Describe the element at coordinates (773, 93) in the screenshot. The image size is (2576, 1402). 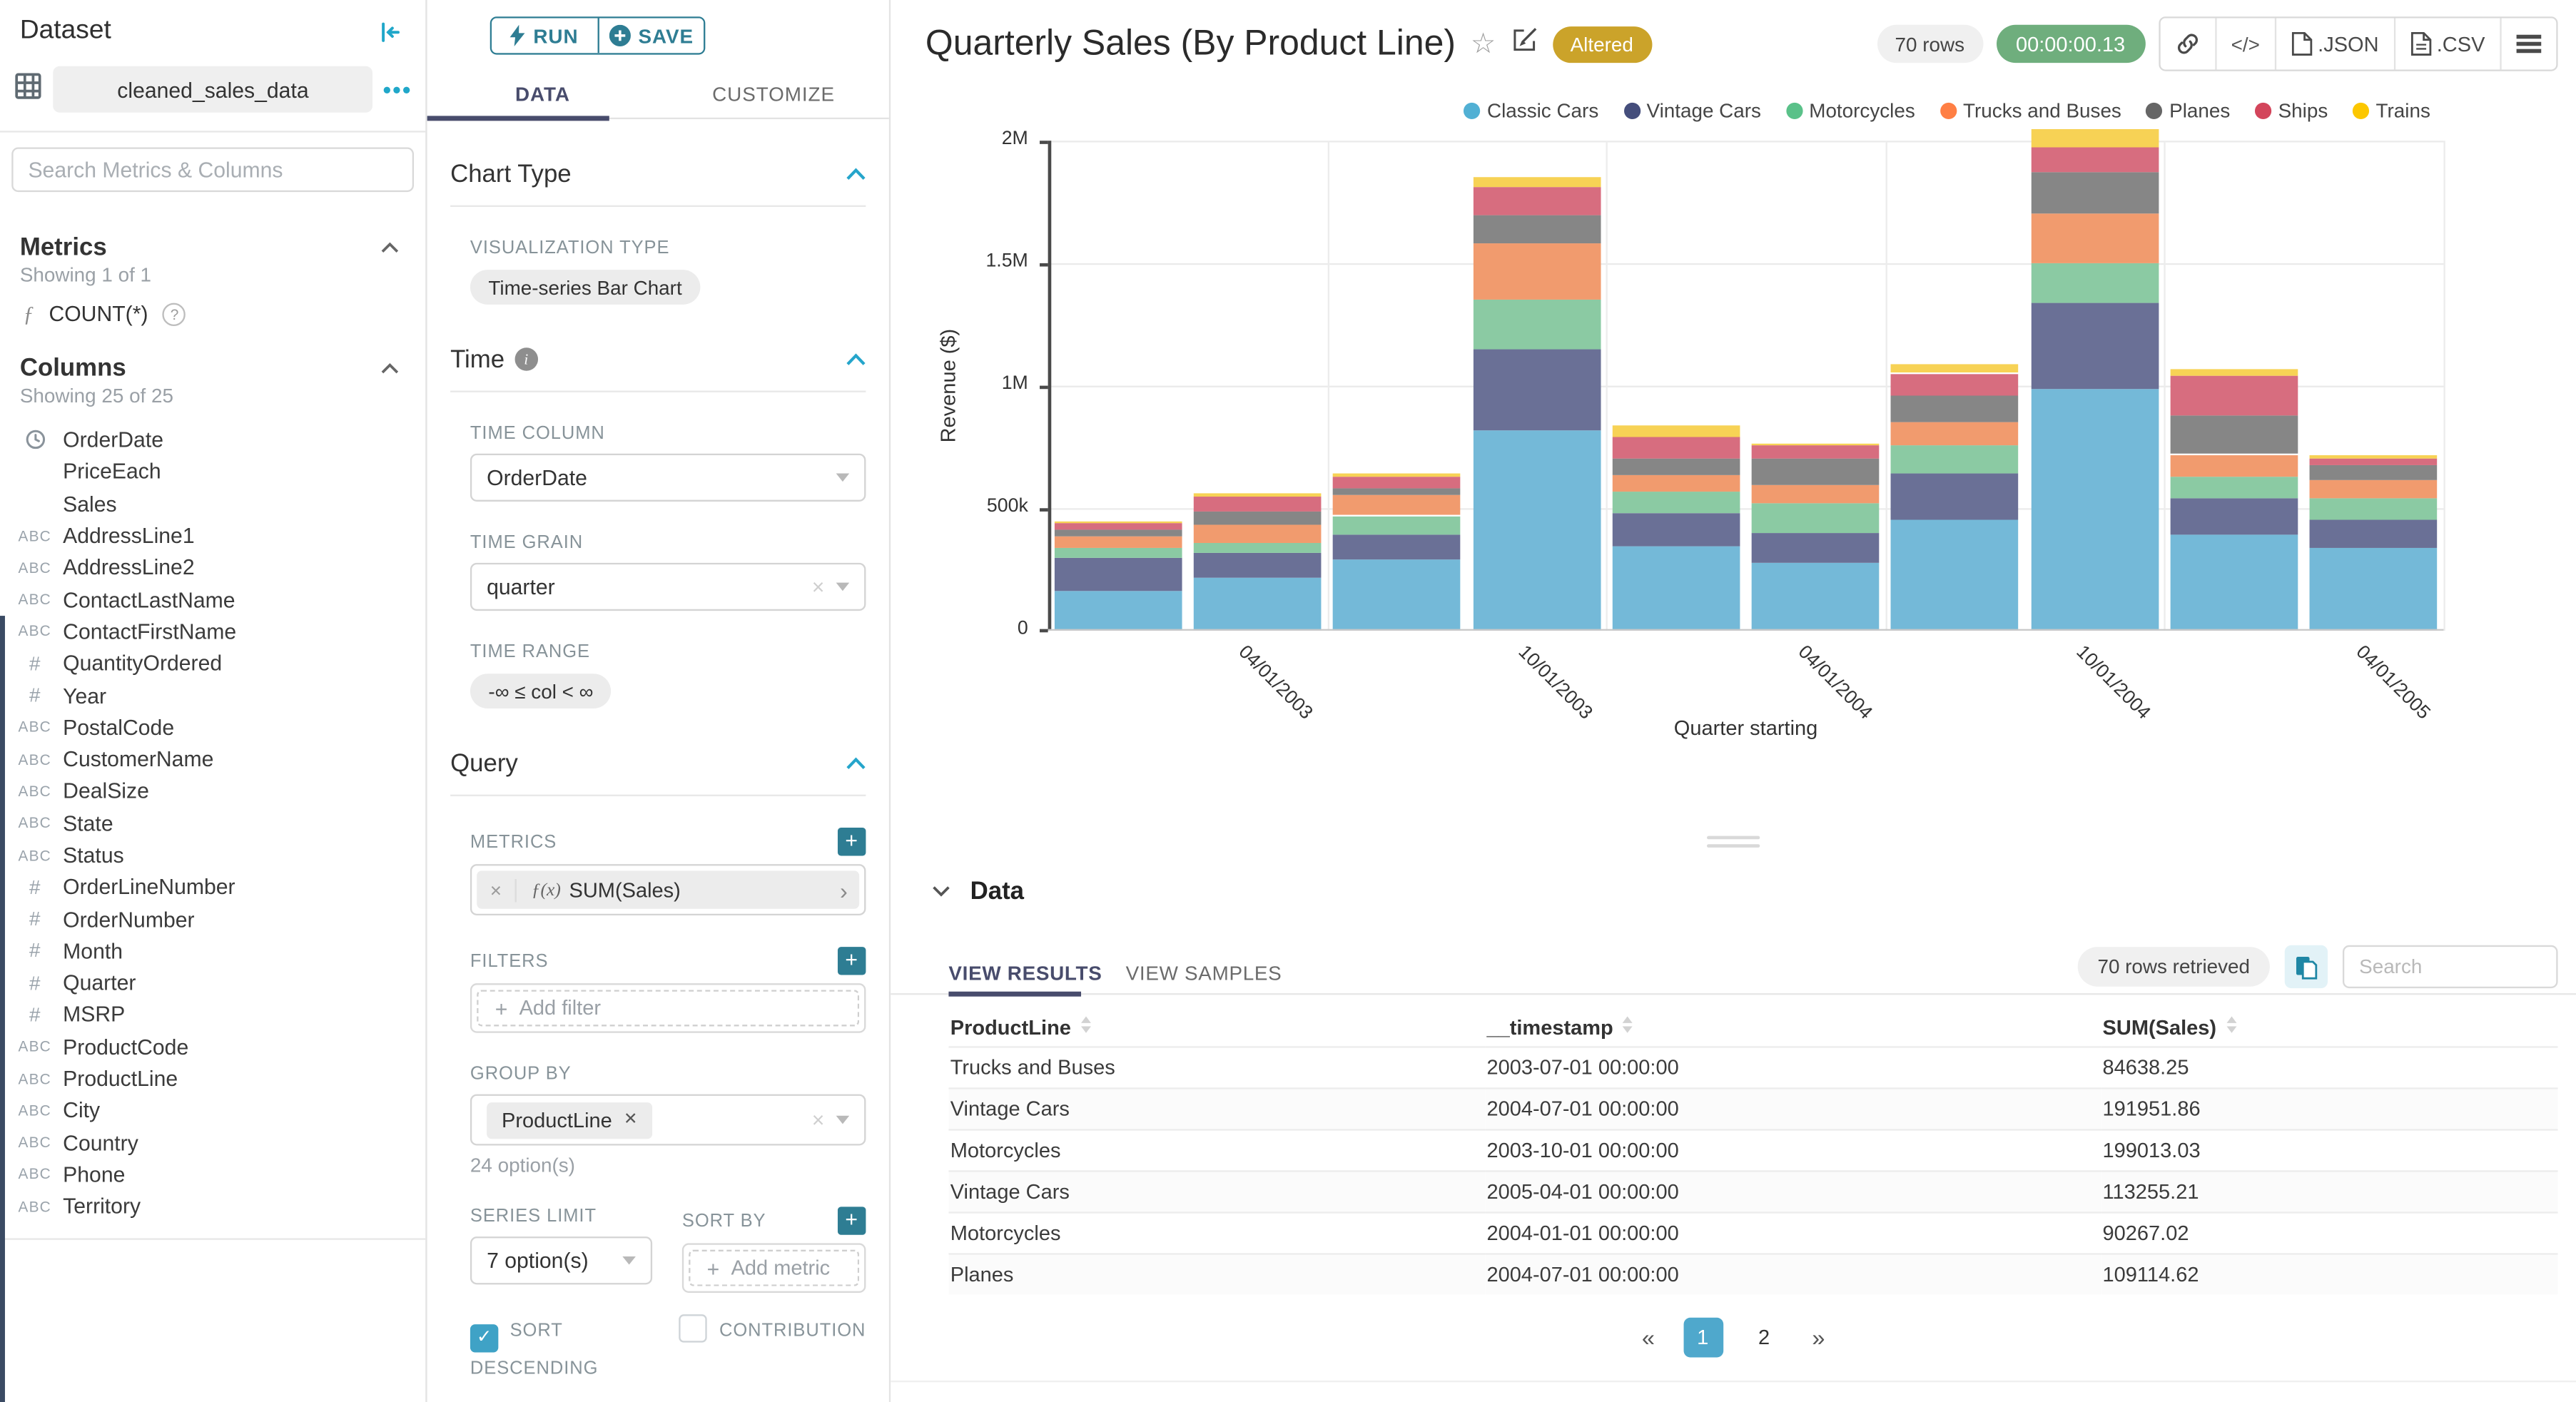
I see `tab-customize: CUSTOMIZE` at that location.